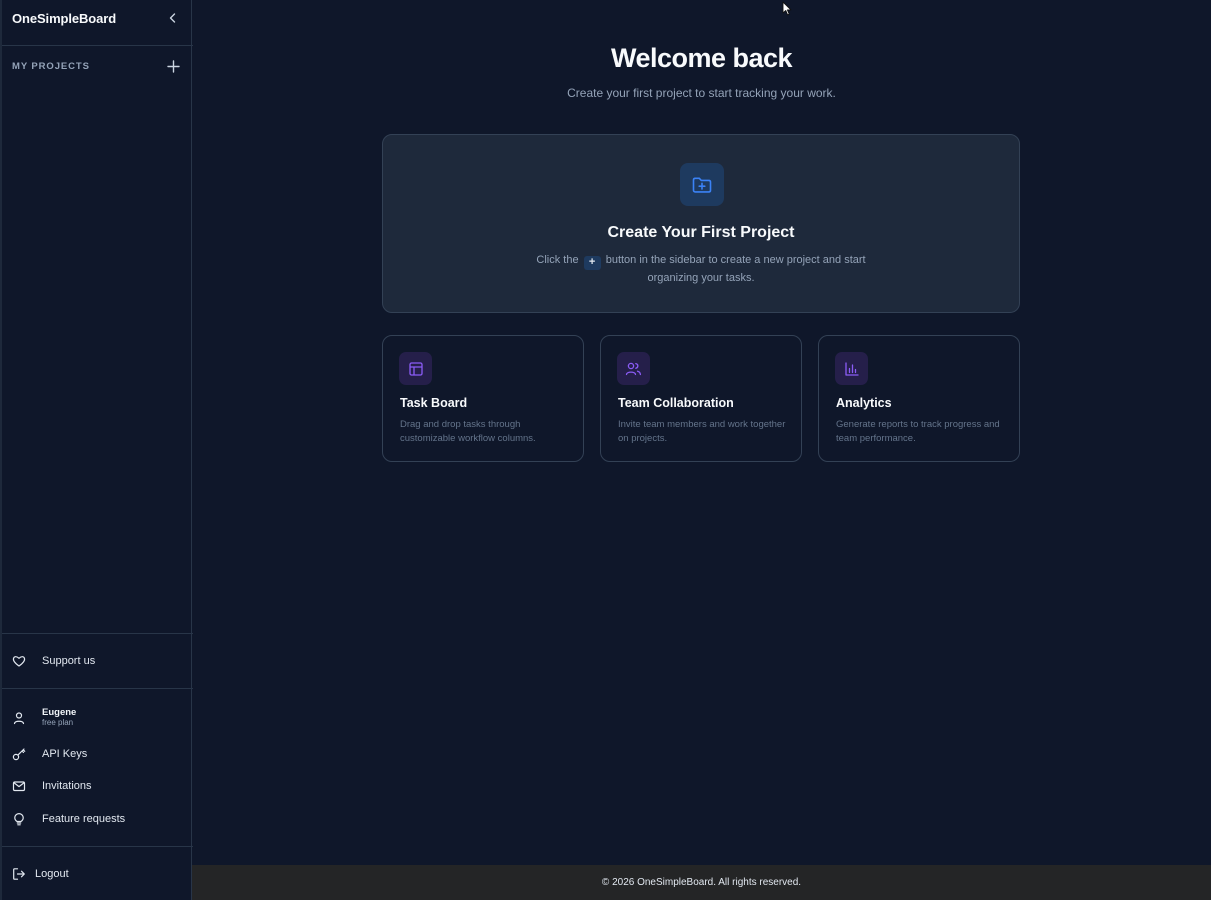 The height and width of the screenshot is (900, 1211). I want to click on plus-icon, so click(173, 66).